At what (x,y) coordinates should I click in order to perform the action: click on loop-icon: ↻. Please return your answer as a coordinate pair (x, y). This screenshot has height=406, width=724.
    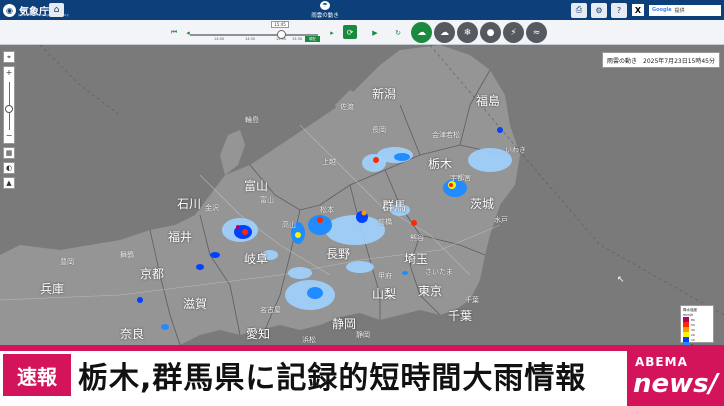
    Looking at the image, I should click on (398, 32).